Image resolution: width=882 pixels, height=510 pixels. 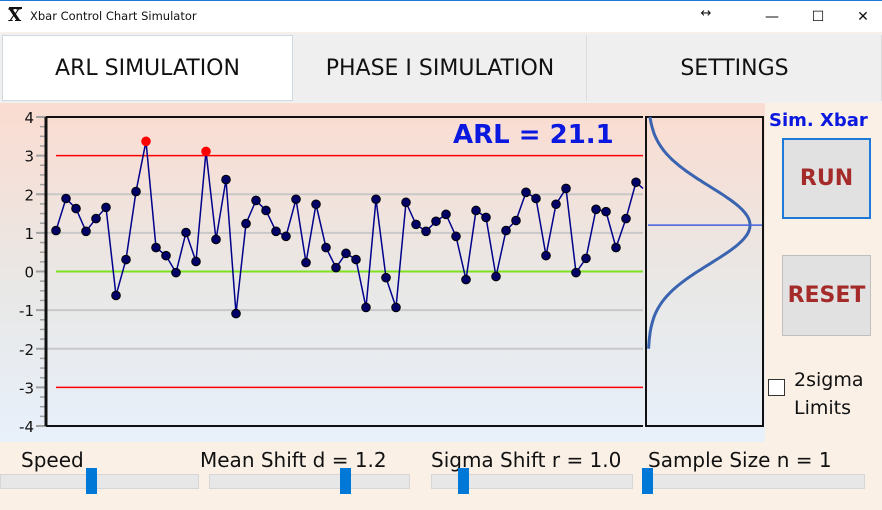 What do you see at coordinates (772, 17) in the screenshot?
I see `minimize-icon: —` at bounding box center [772, 17].